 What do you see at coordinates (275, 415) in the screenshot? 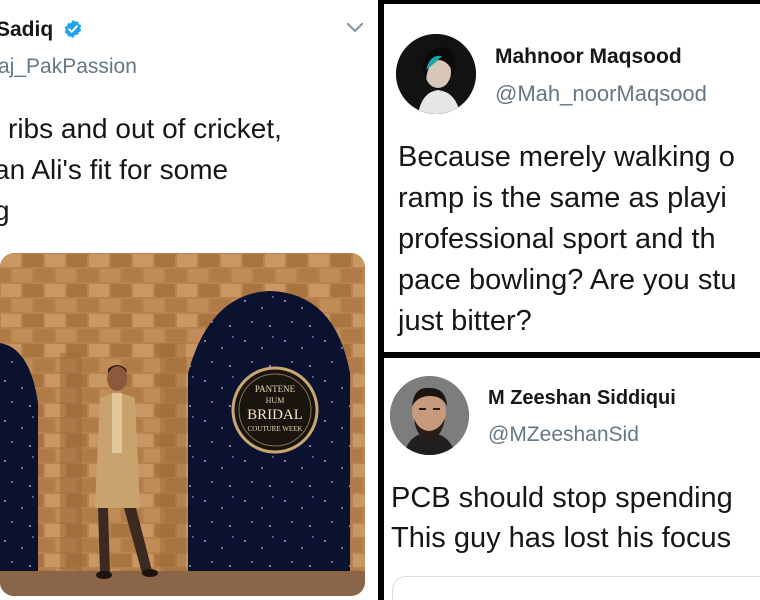
I see `banner-text-3: BRIDAL` at bounding box center [275, 415].